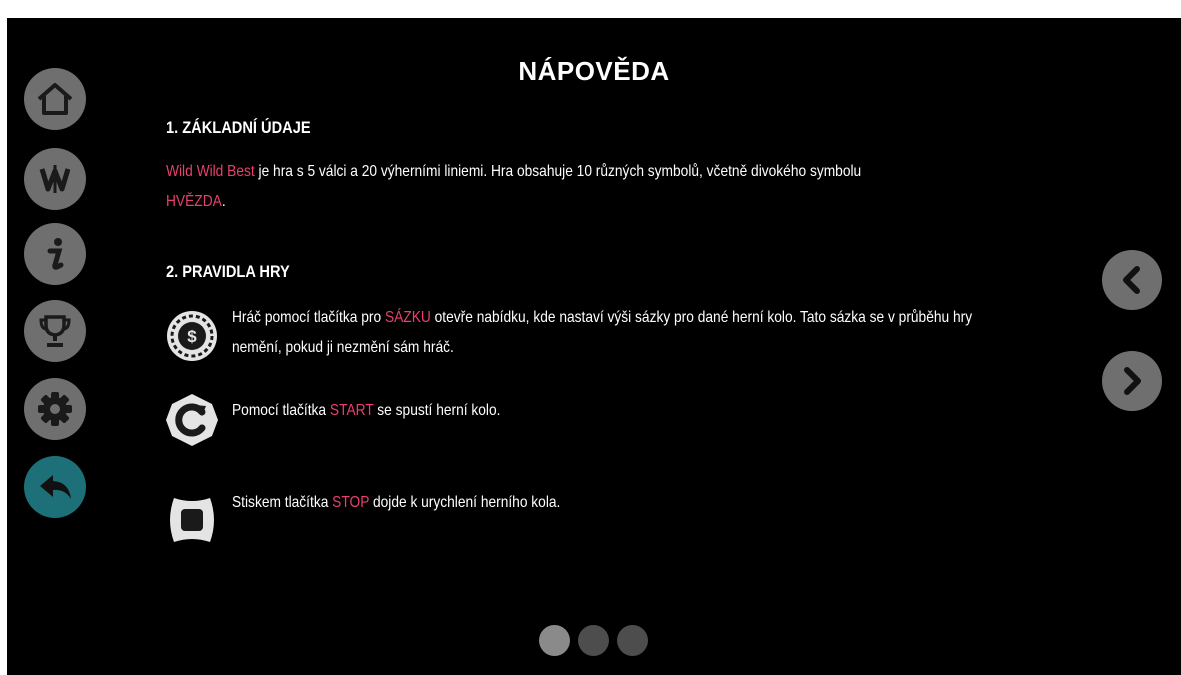  I want to click on chevron-right-icon, so click(1132, 381).